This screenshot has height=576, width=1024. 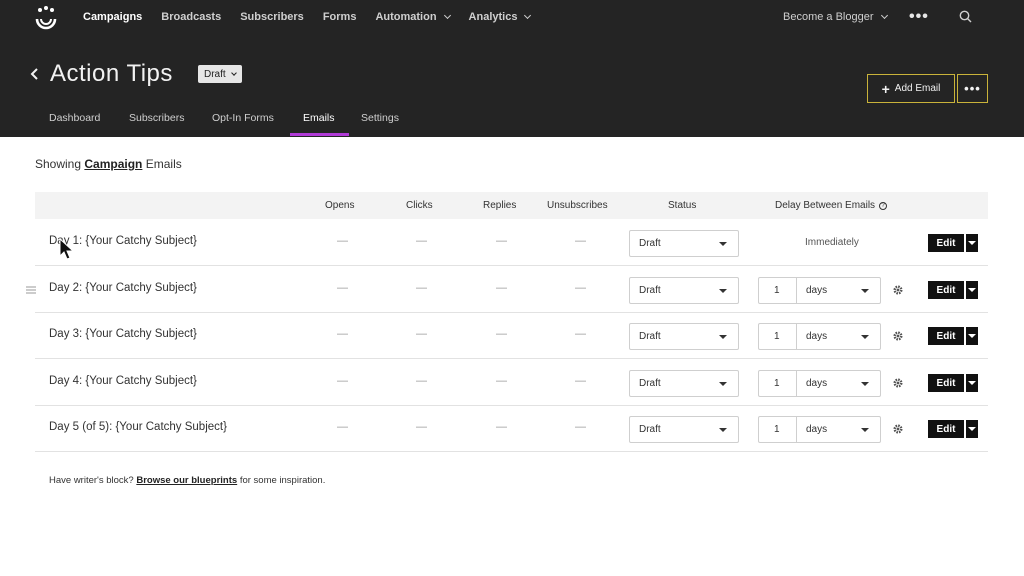 I want to click on browse-blueprints-link: Browse our blueprints, so click(x=186, y=480).